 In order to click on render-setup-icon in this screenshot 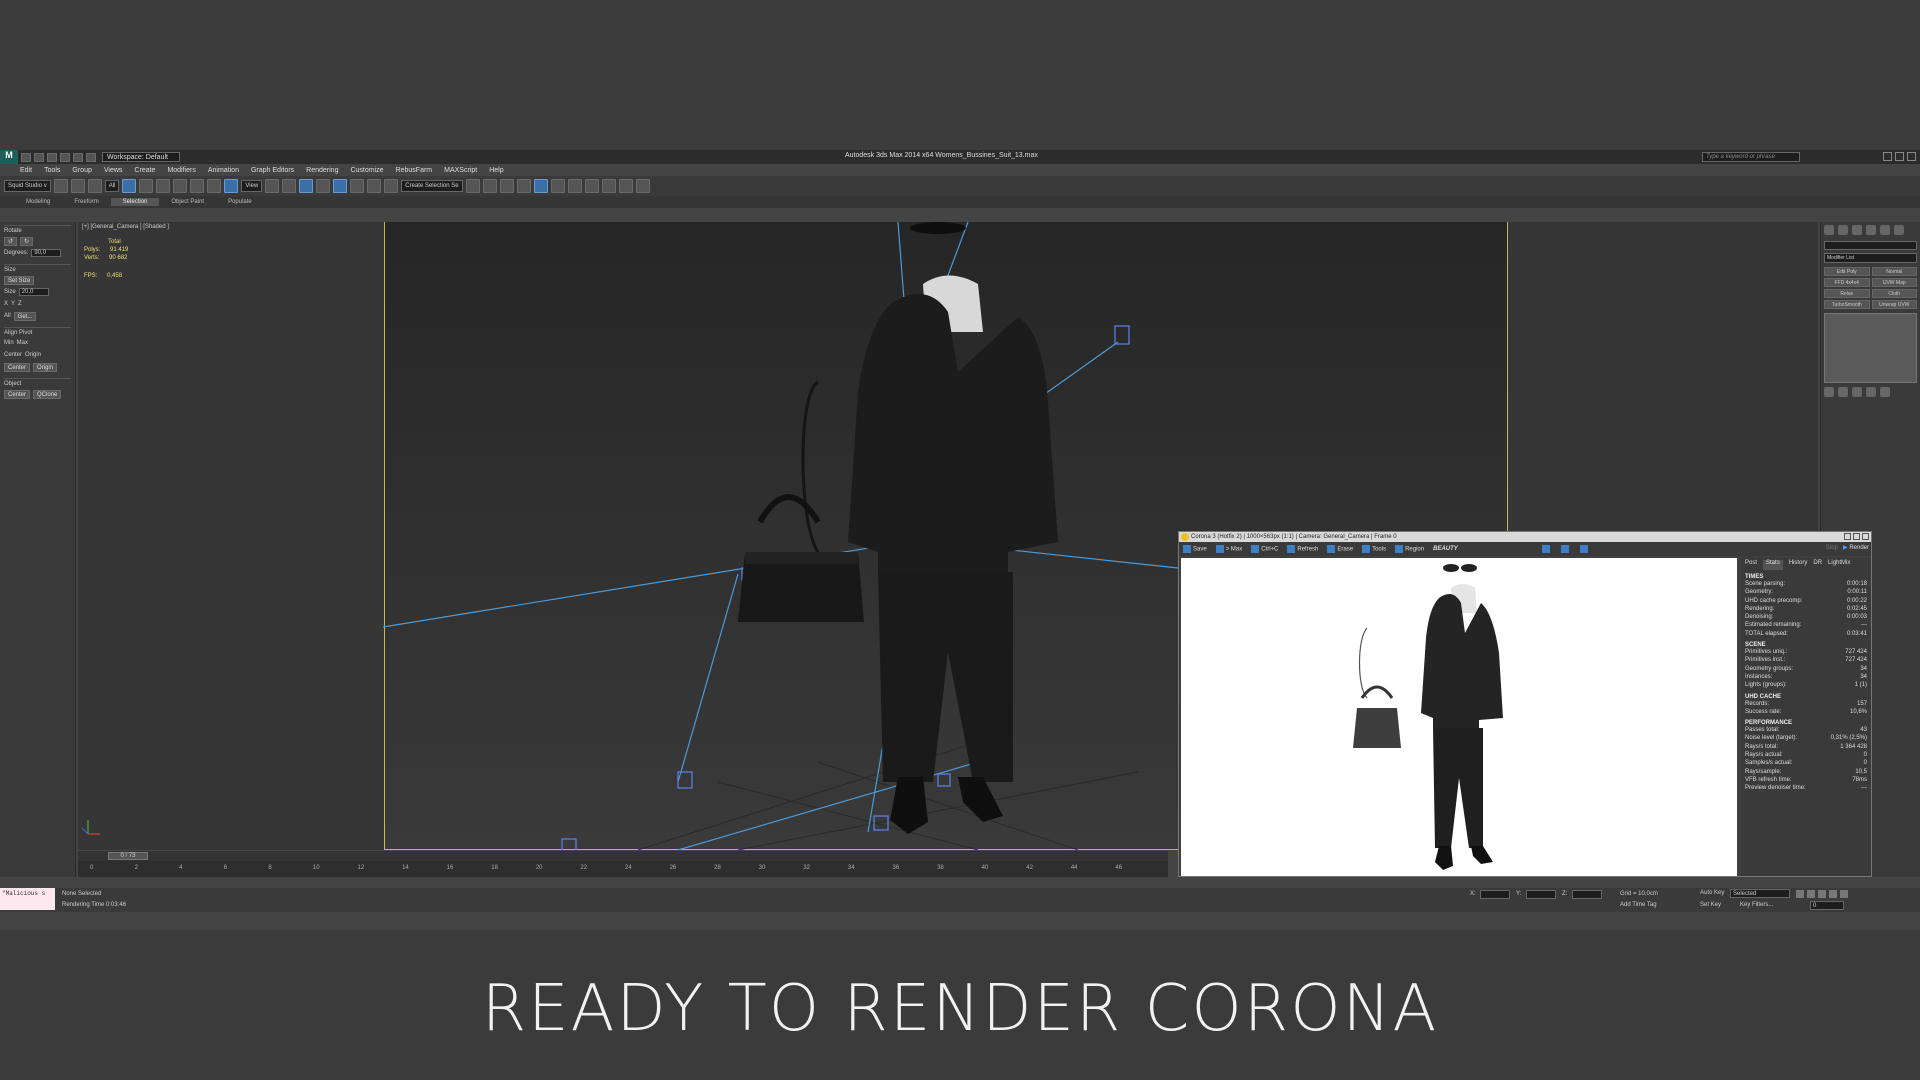, I will do `click(591, 186)`.